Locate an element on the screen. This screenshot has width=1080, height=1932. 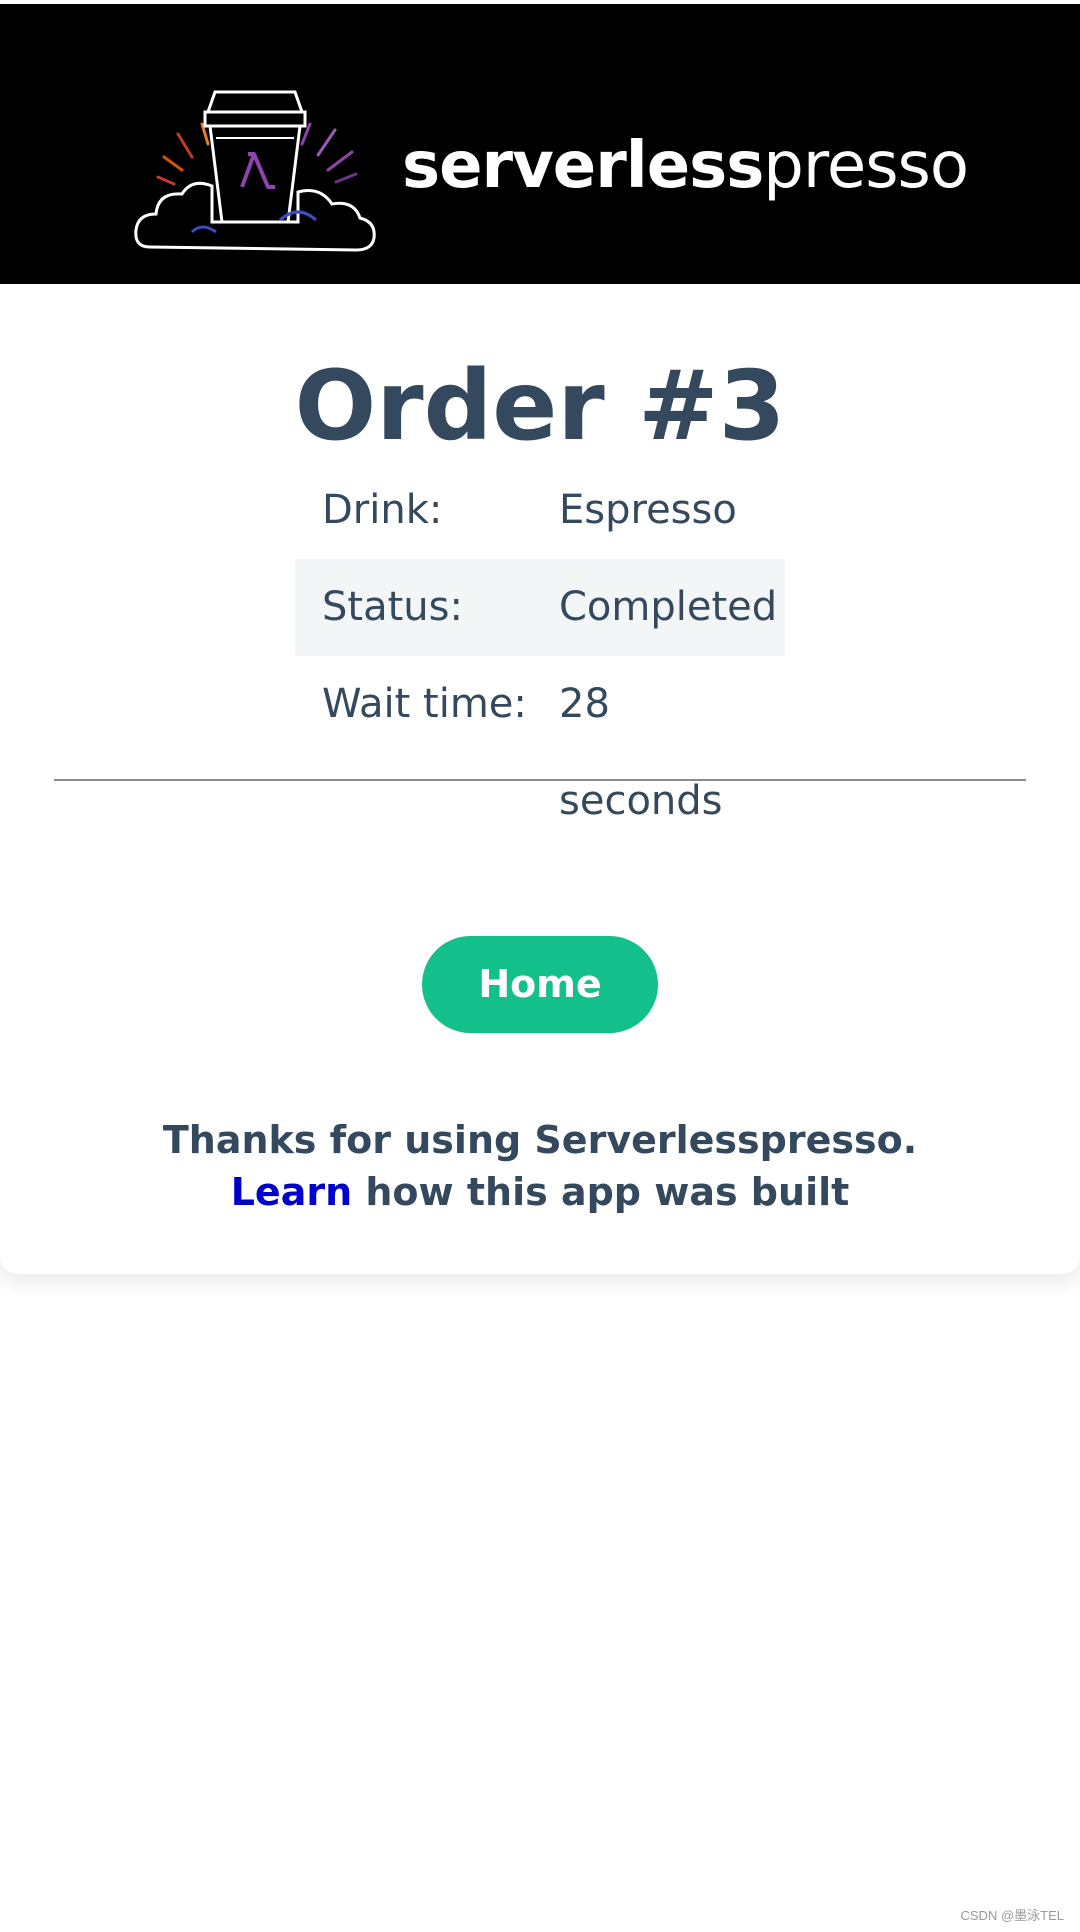
brand-light-text: presso is located at coordinates (866, 166).